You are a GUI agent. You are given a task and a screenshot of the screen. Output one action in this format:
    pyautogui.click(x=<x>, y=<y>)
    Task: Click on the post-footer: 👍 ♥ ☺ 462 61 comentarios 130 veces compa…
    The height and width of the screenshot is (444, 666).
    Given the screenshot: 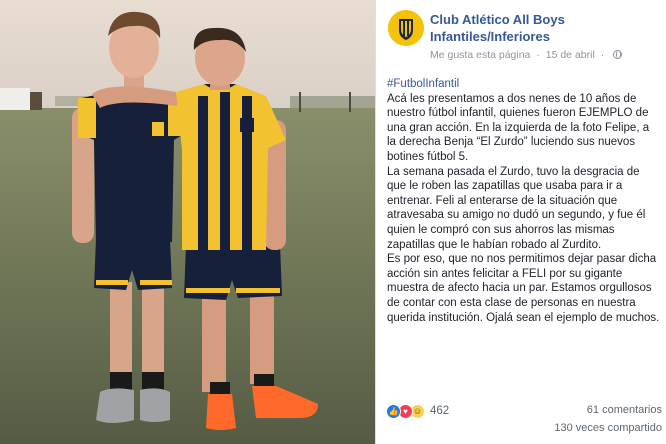 What is the action you would take?
    pyautogui.click(x=524, y=420)
    